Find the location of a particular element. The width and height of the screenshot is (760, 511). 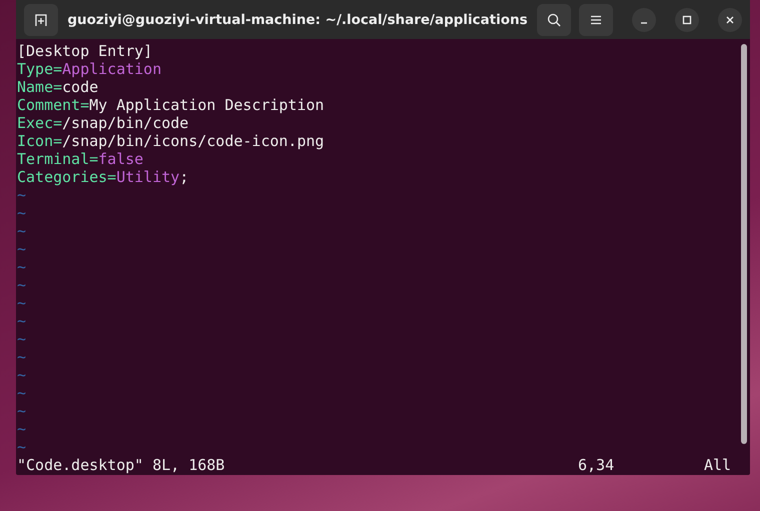

search-icon is located at coordinates (554, 19).